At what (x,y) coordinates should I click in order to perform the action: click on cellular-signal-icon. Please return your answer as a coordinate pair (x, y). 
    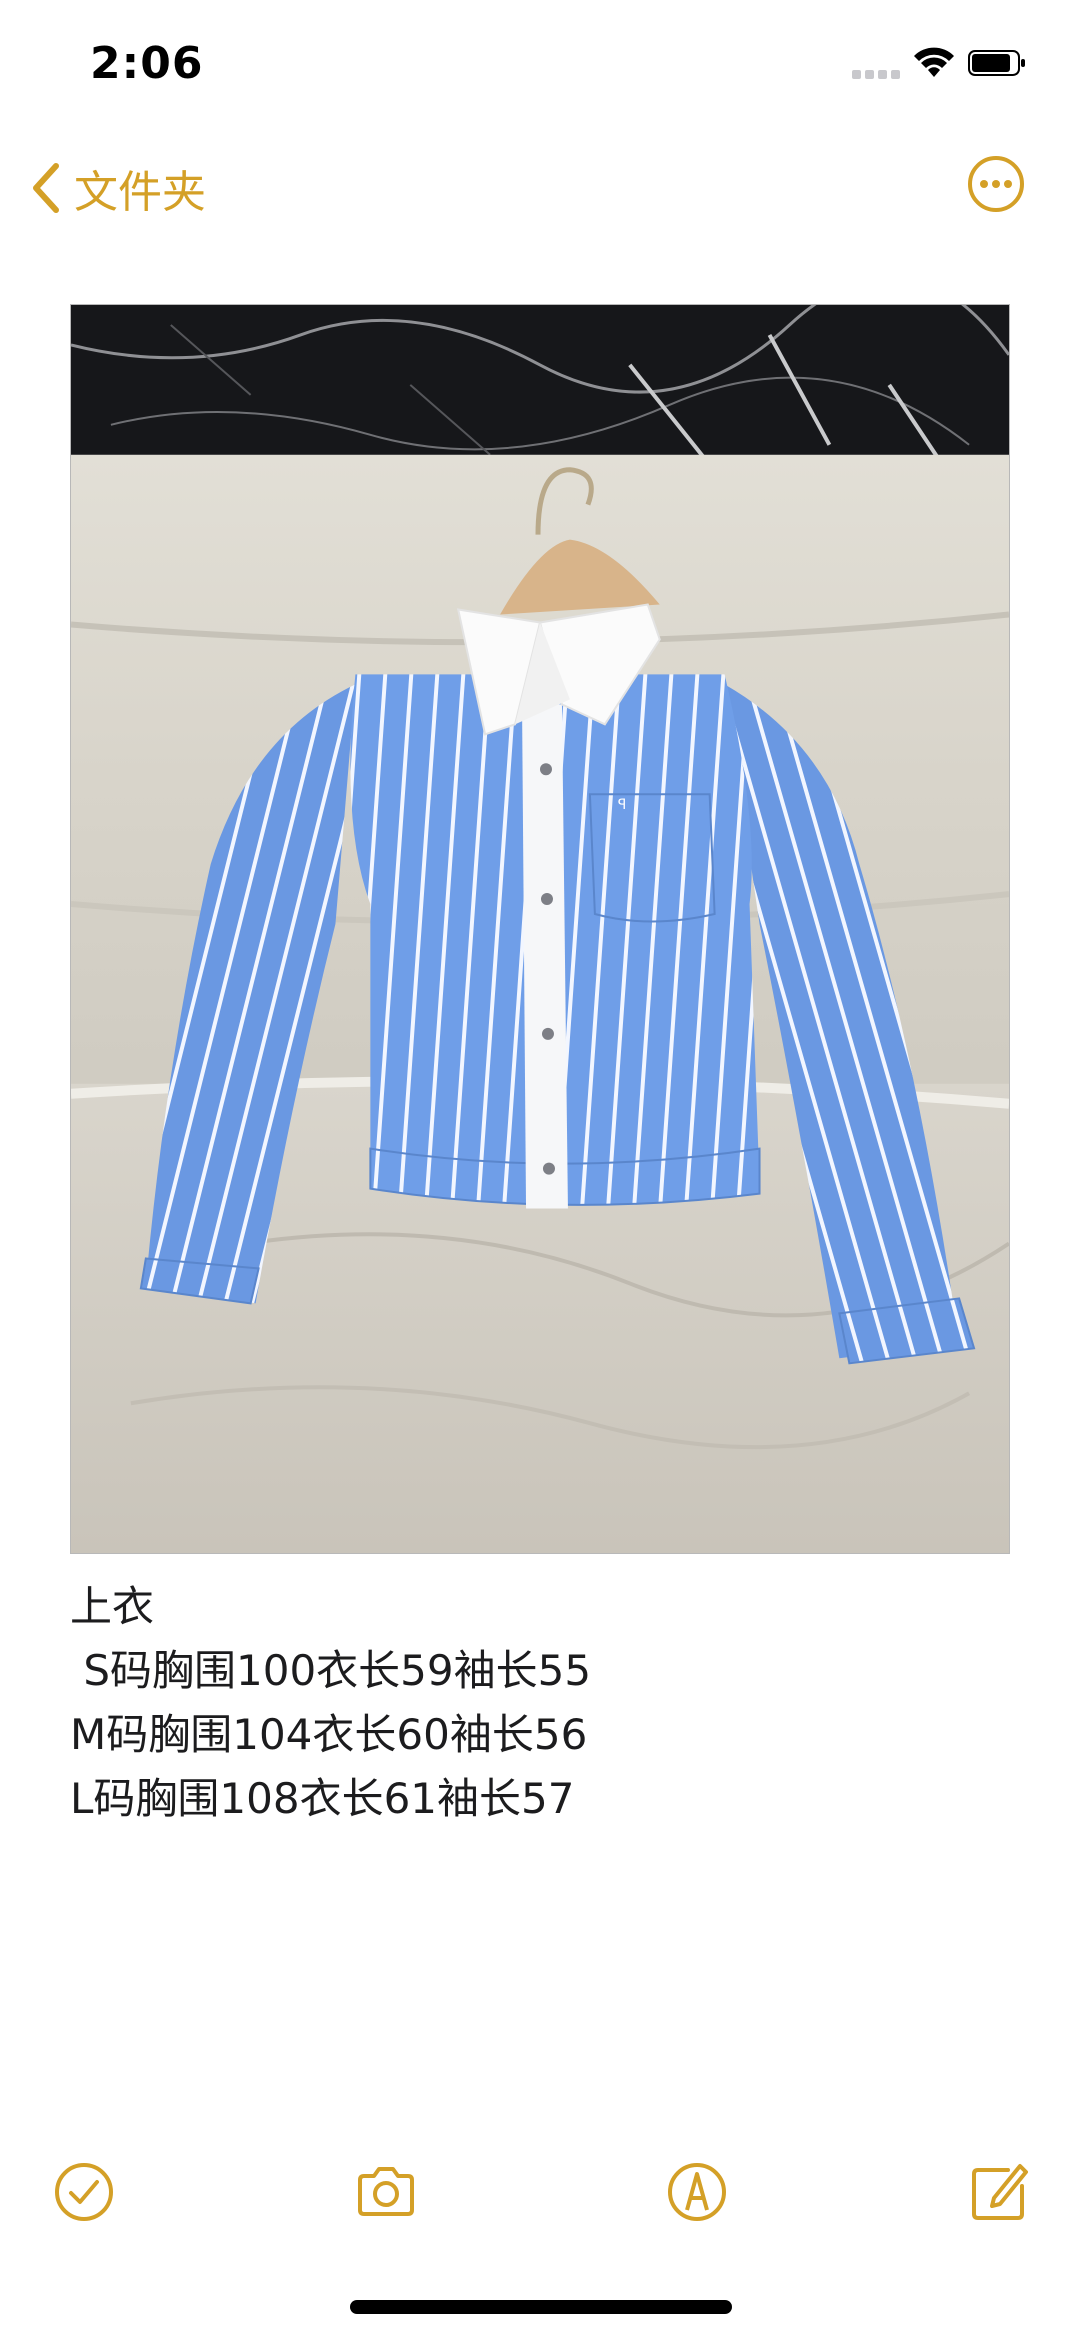
    Looking at the image, I should click on (878, 73).